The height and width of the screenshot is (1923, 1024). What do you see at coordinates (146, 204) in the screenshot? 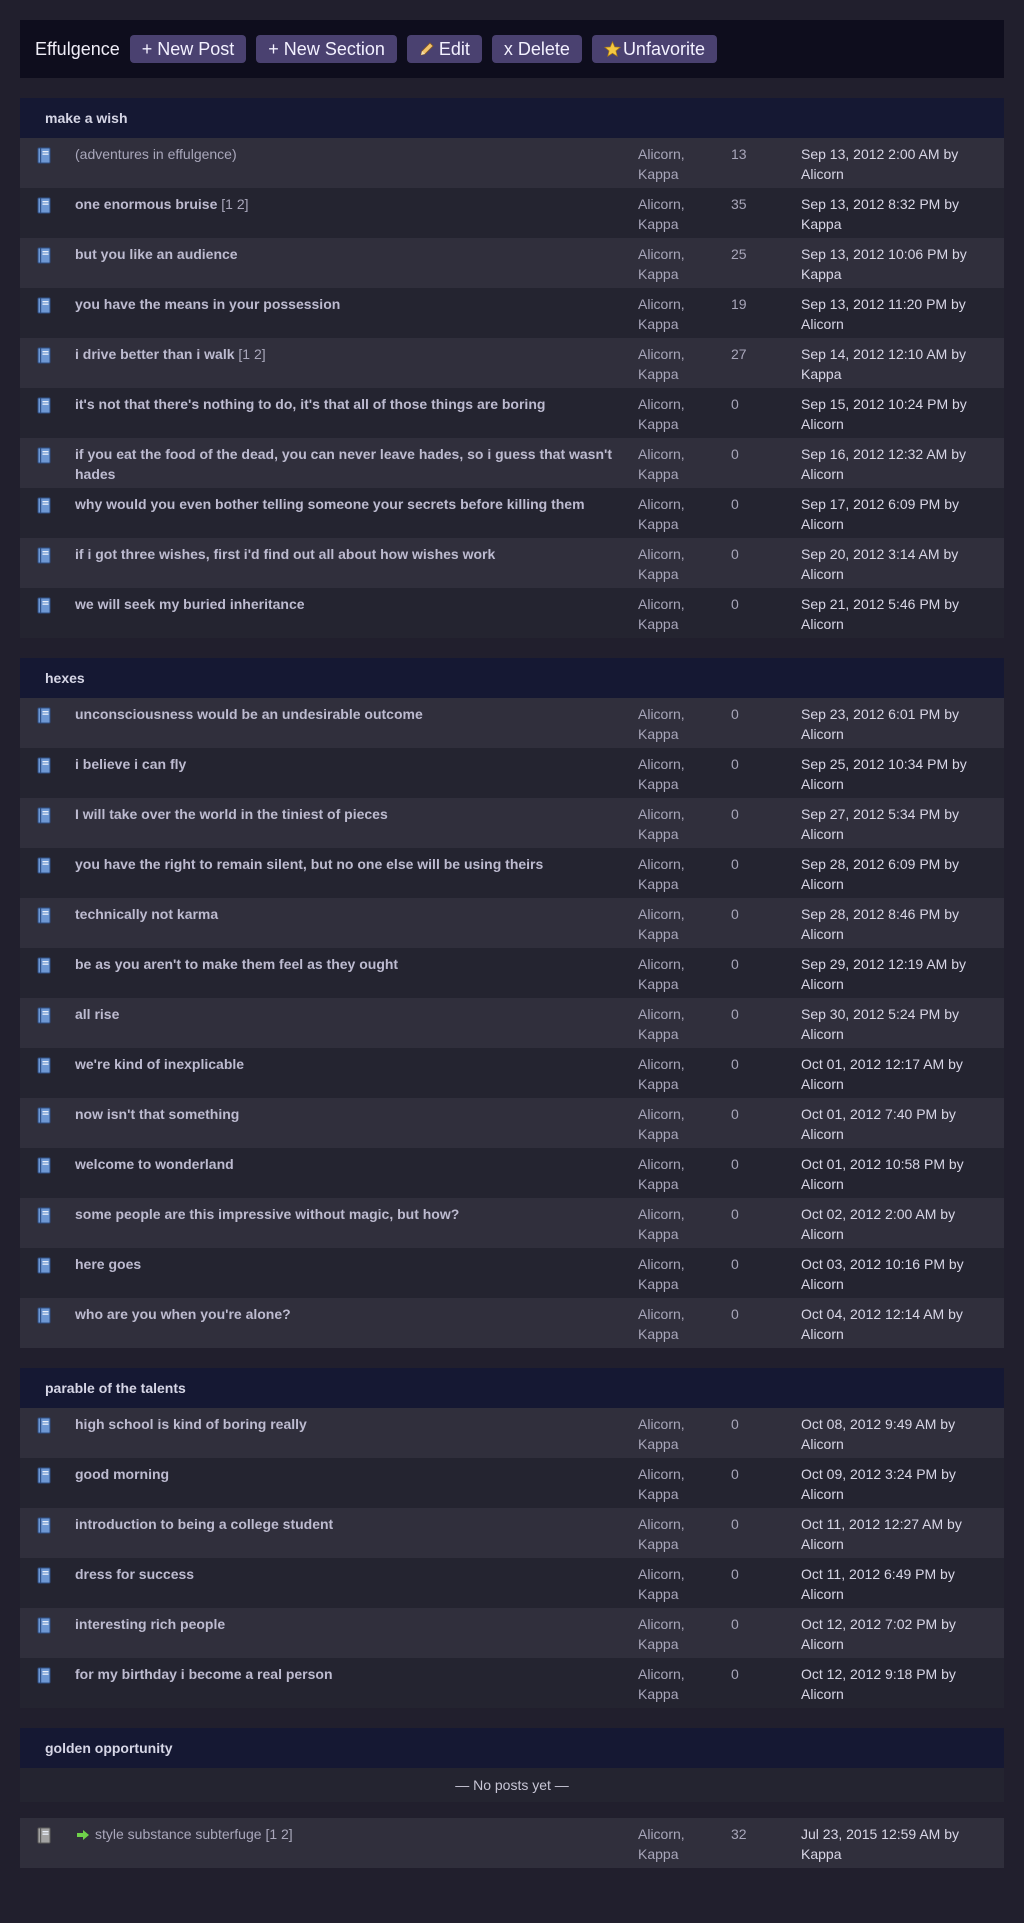
I see `post-title-link: one enormous bruise` at bounding box center [146, 204].